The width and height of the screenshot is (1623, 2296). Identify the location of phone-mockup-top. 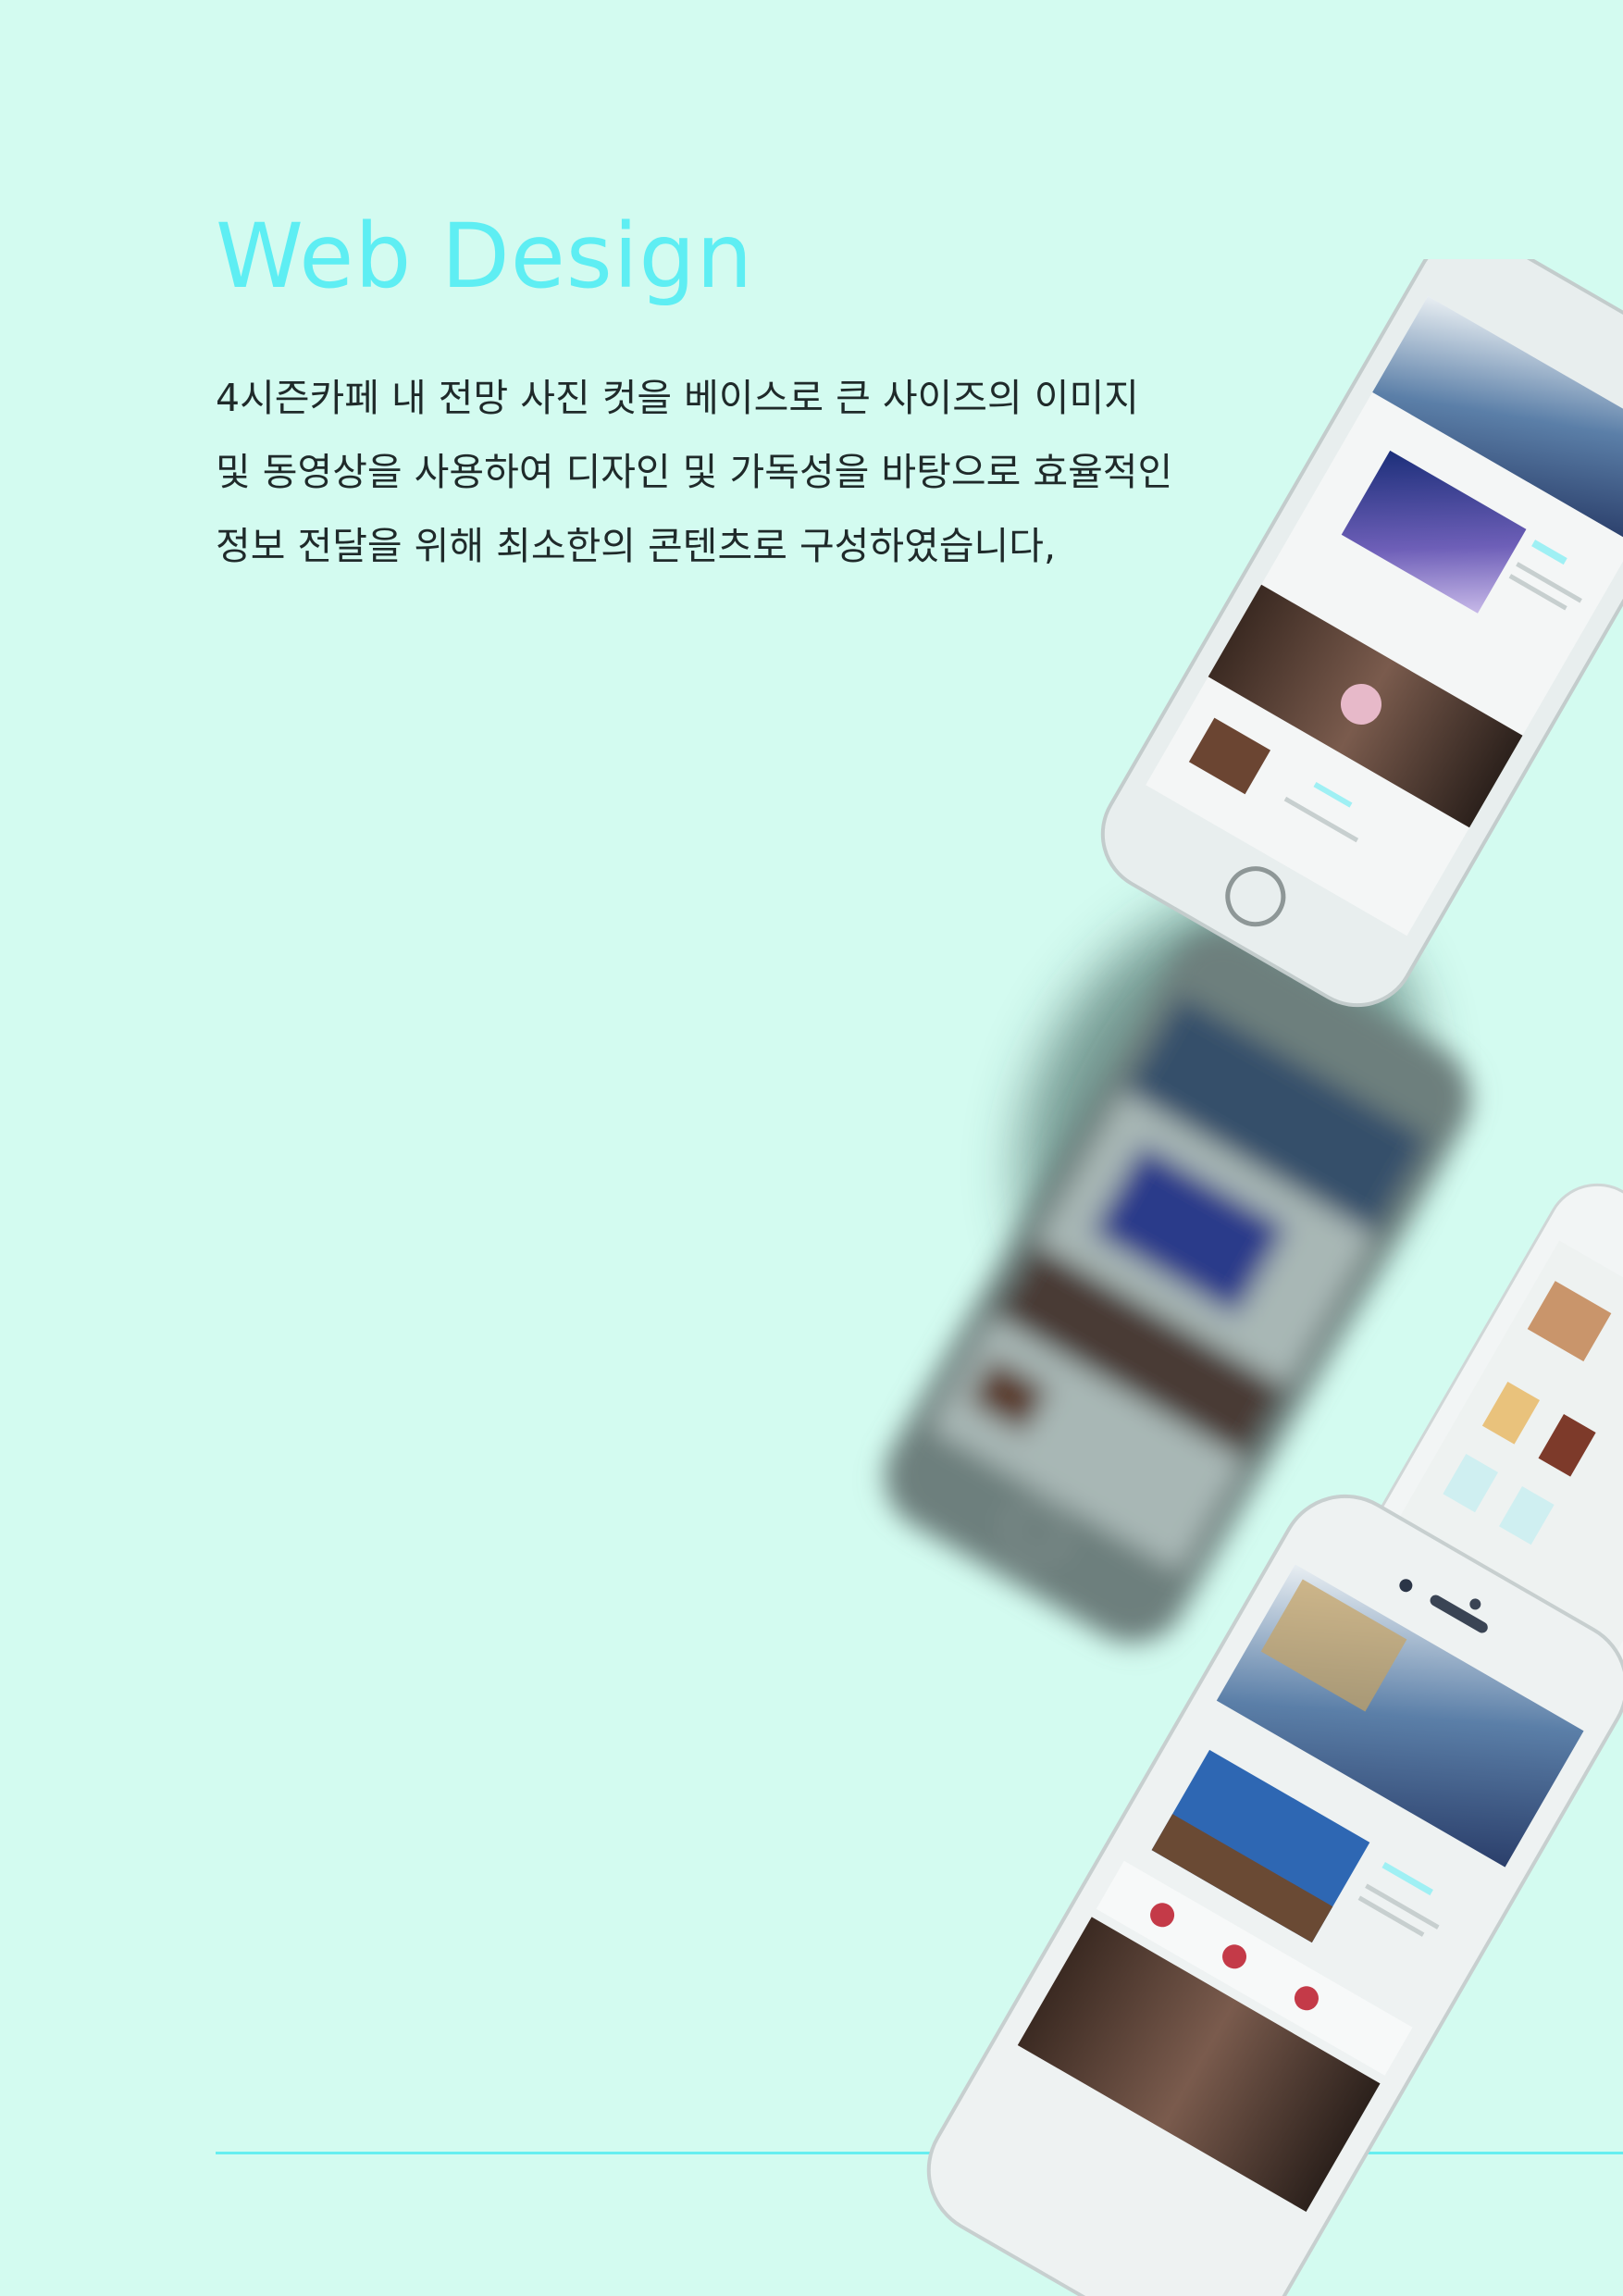
(1361, 633).